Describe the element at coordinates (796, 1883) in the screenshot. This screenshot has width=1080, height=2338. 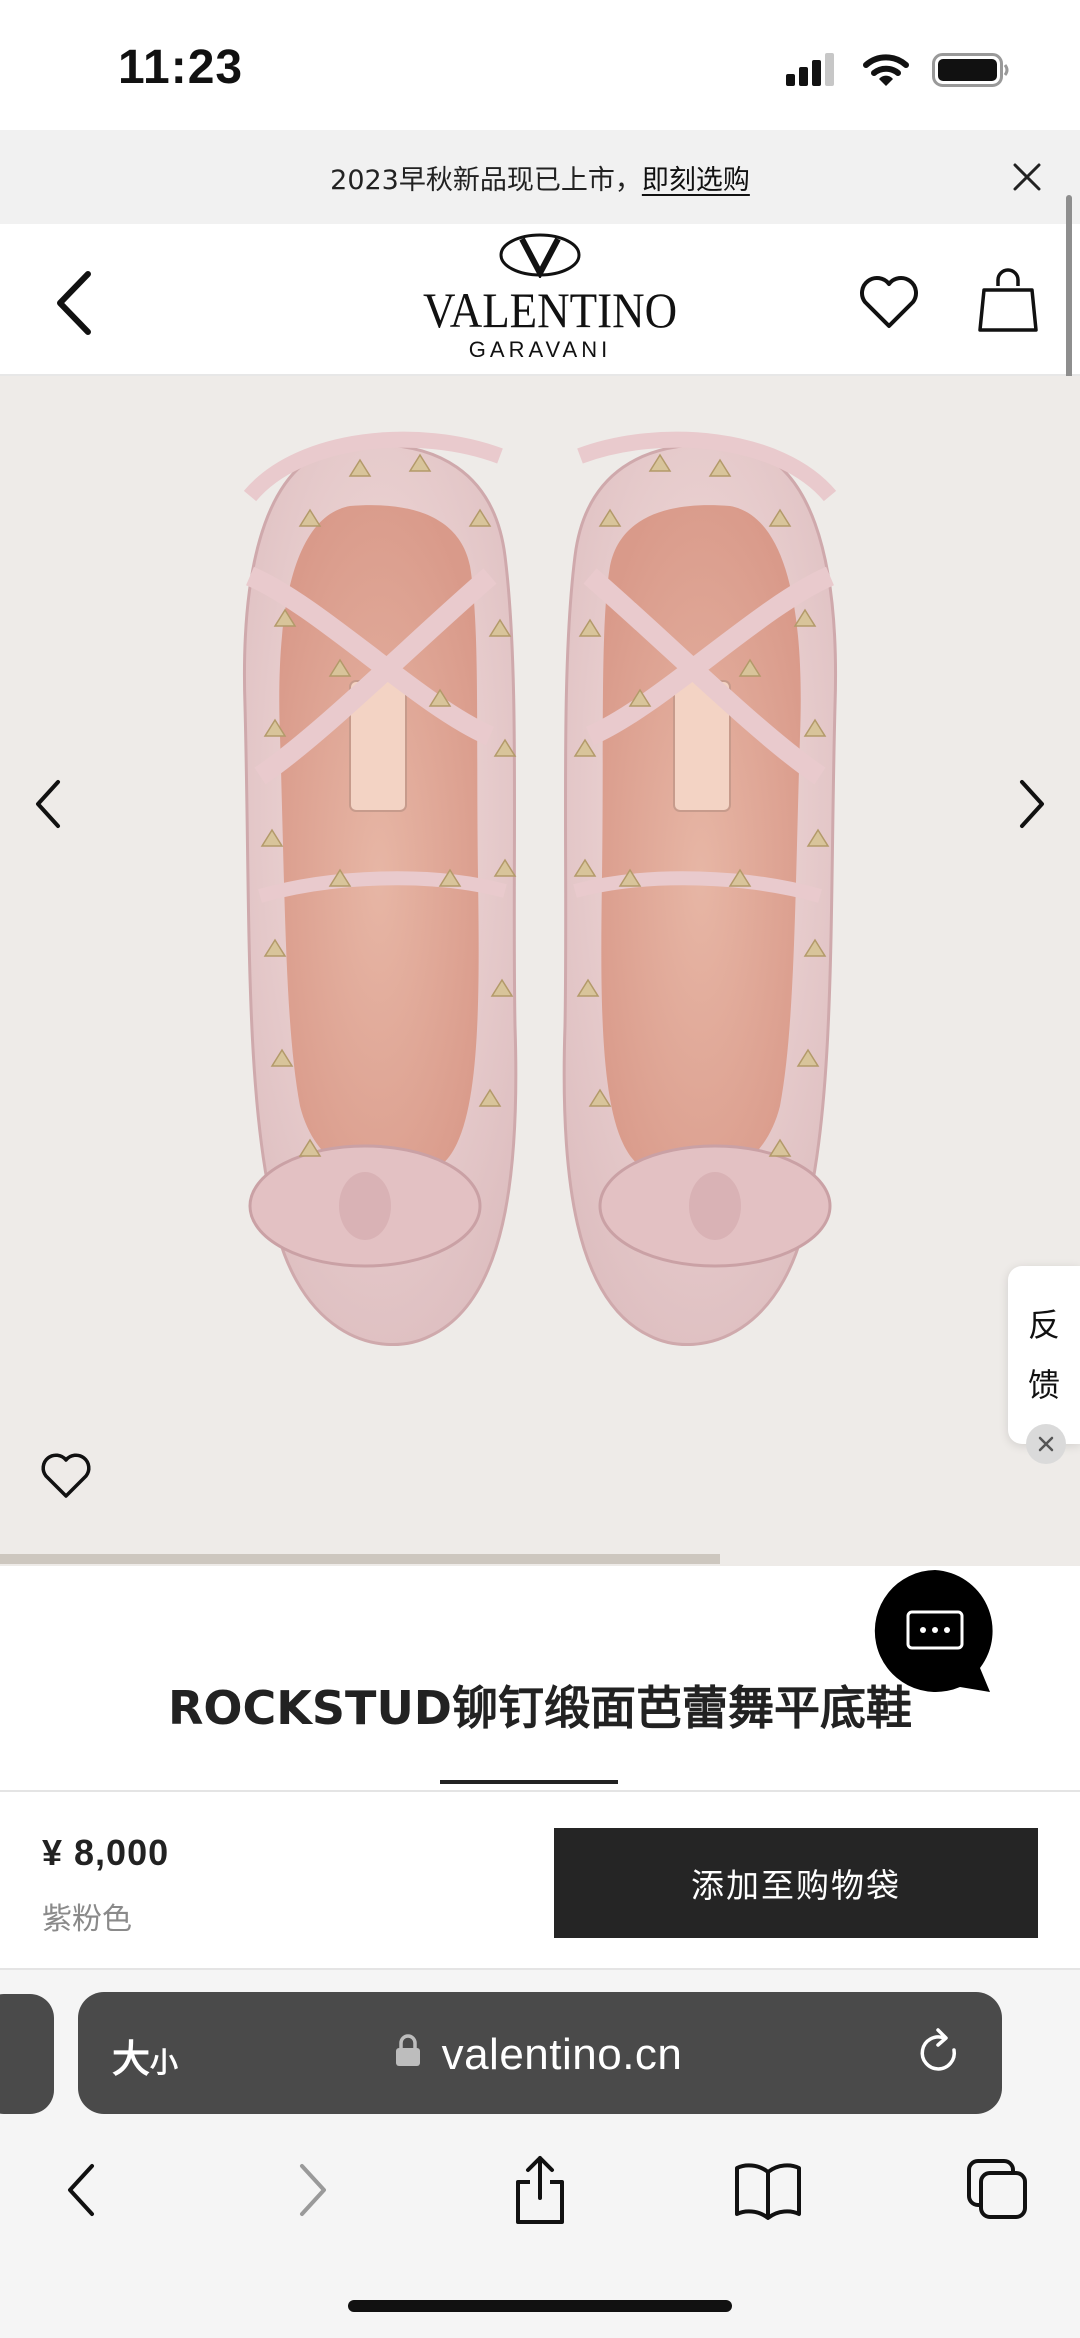
I see `add-to-bag-button: 添加至购物袋` at that location.